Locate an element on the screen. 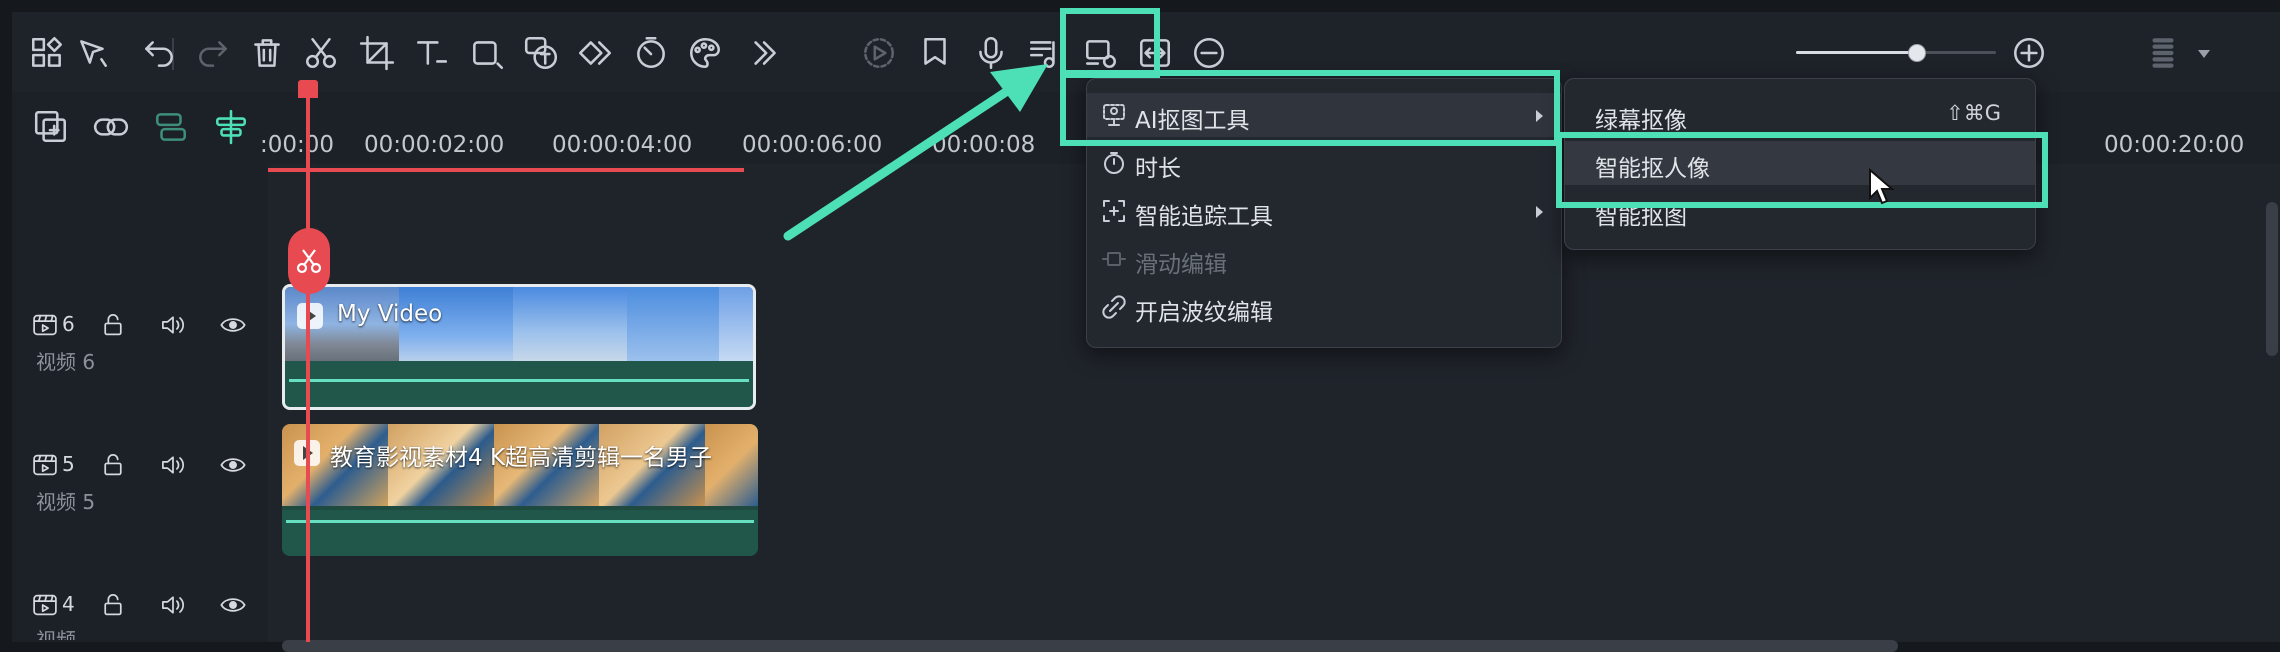 This screenshot has height=652, width=2280. ruler-timecode: 00:00:20:00 is located at coordinates (2174, 145).